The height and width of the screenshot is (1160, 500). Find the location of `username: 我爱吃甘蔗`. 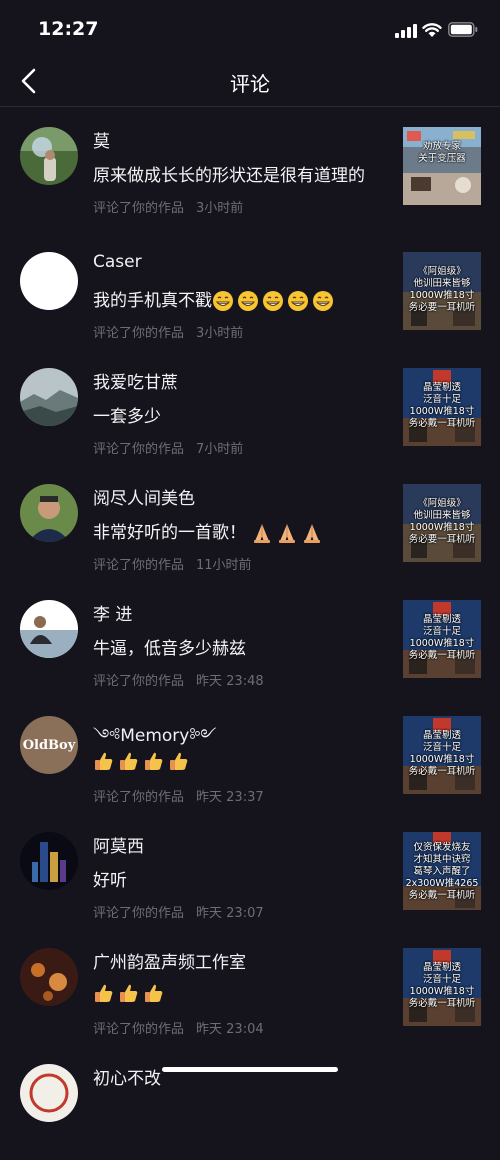

username: 我爱吃甘蔗 is located at coordinates (135, 380).